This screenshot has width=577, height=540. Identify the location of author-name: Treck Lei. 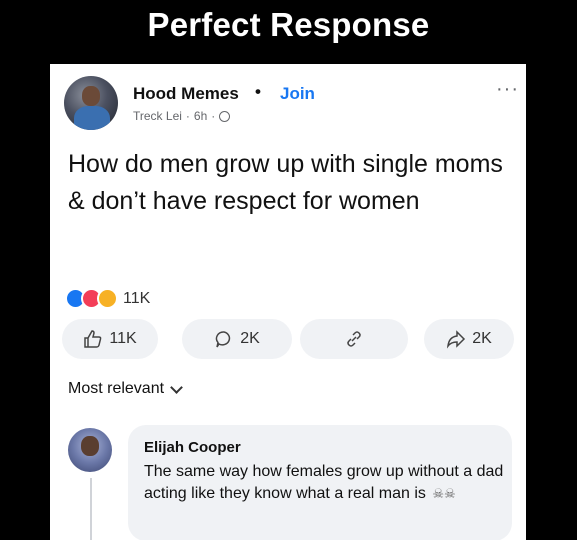
(157, 116).